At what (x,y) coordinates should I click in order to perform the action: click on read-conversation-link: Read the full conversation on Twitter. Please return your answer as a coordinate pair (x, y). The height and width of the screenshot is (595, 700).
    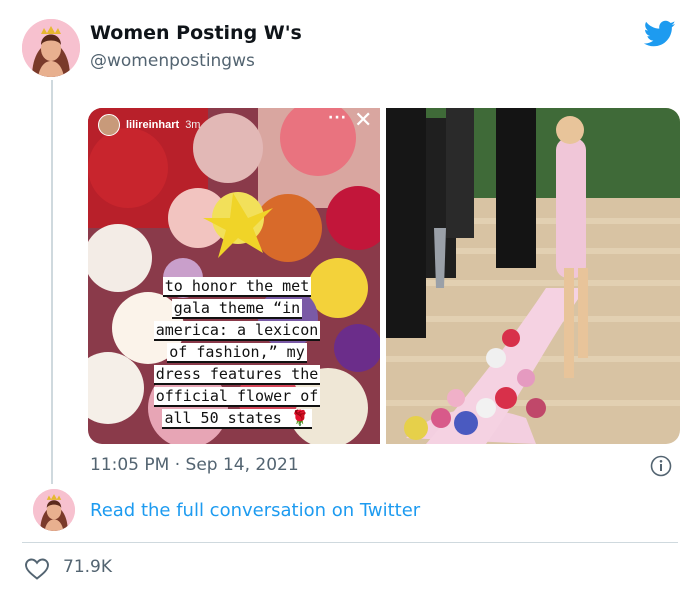
    Looking at the image, I should click on (255, 510).